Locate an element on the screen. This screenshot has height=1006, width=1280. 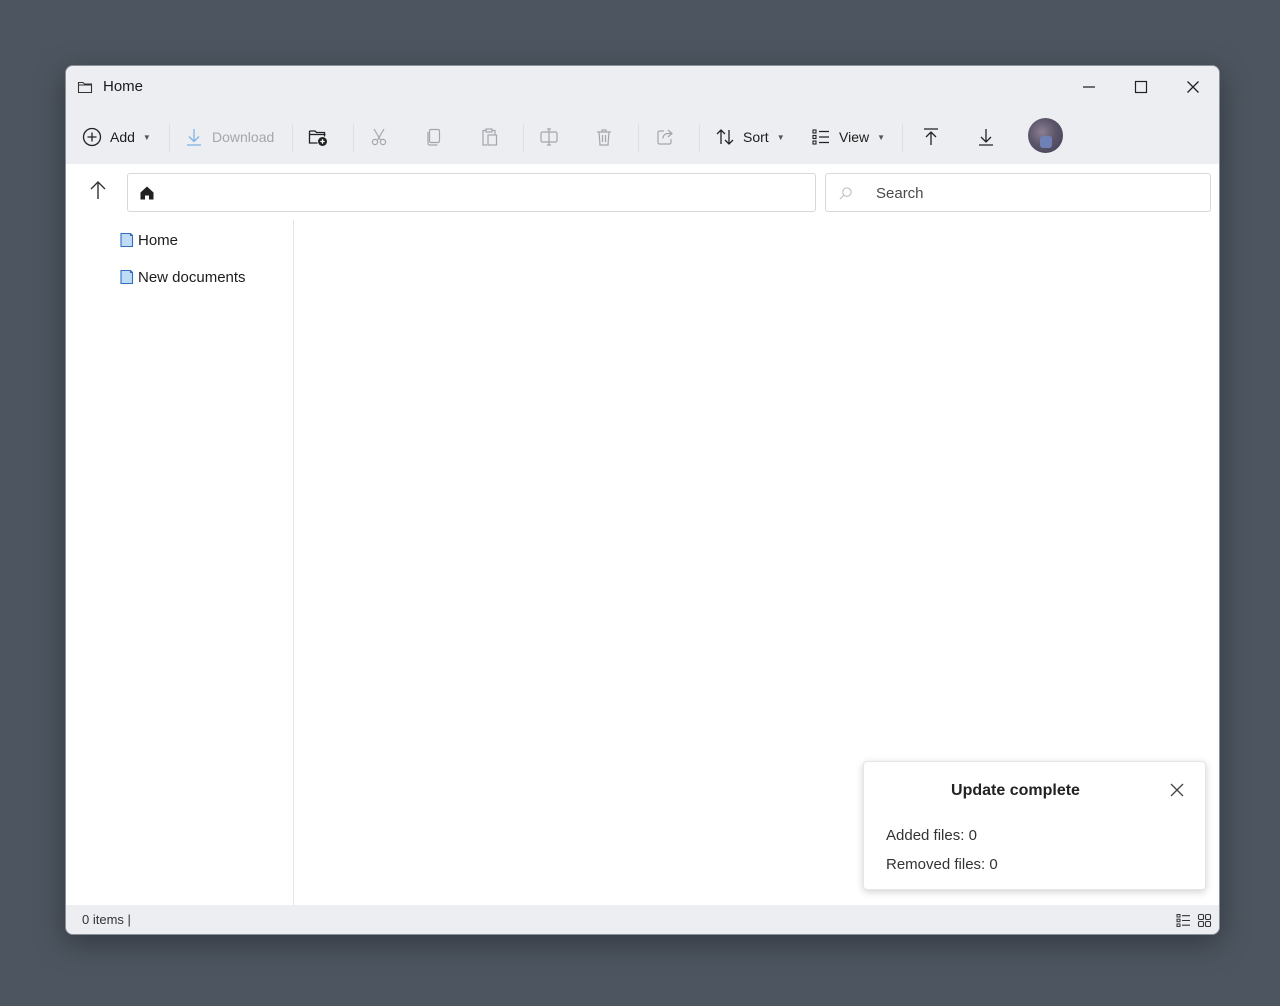
removed-files-label: Removed files: is located at coordinates (936, 864).